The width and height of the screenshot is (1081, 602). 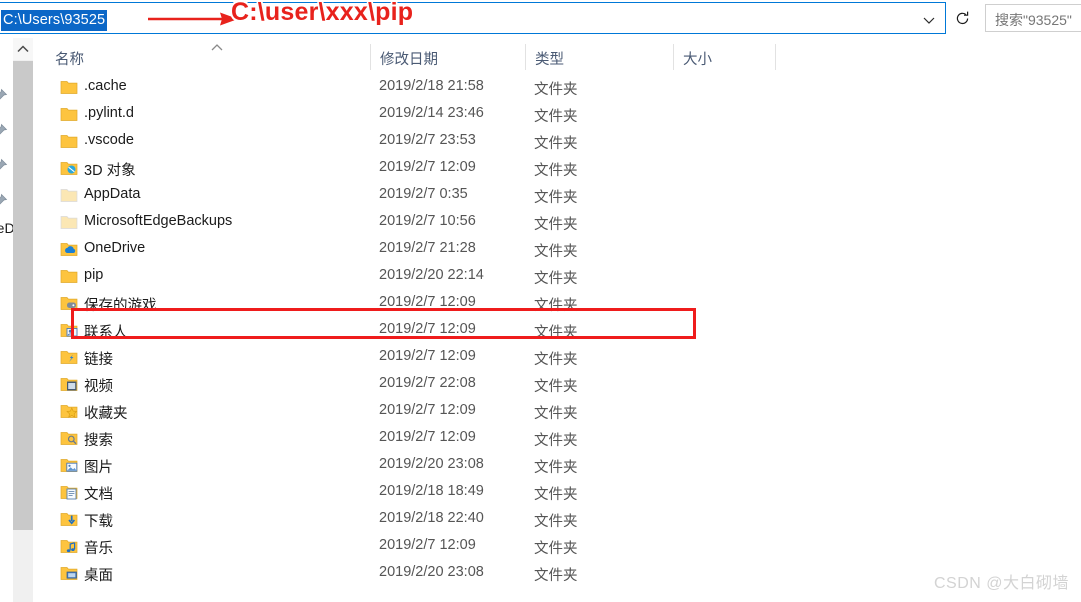 What do you see at coordinates (98, 493) in the screenshot?
I see `file-name: 文档` at bounding box center [98, 493].